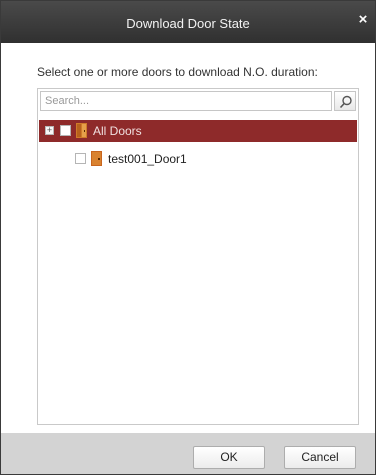 The height and width of the screenshot is (475, 376). I want to click on tree-item-label: All Doors, so click(117, 131).